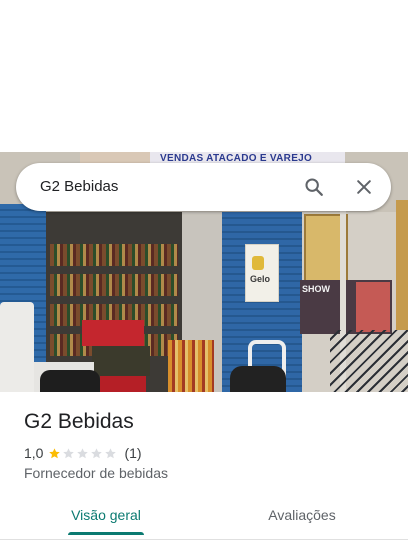 The height and width of the screenshot is (544, 408). What do you see at coordinates (316, 289) in the screenshot?
I see `photo-show-text: SHOW` at bounding box center [316, 289].